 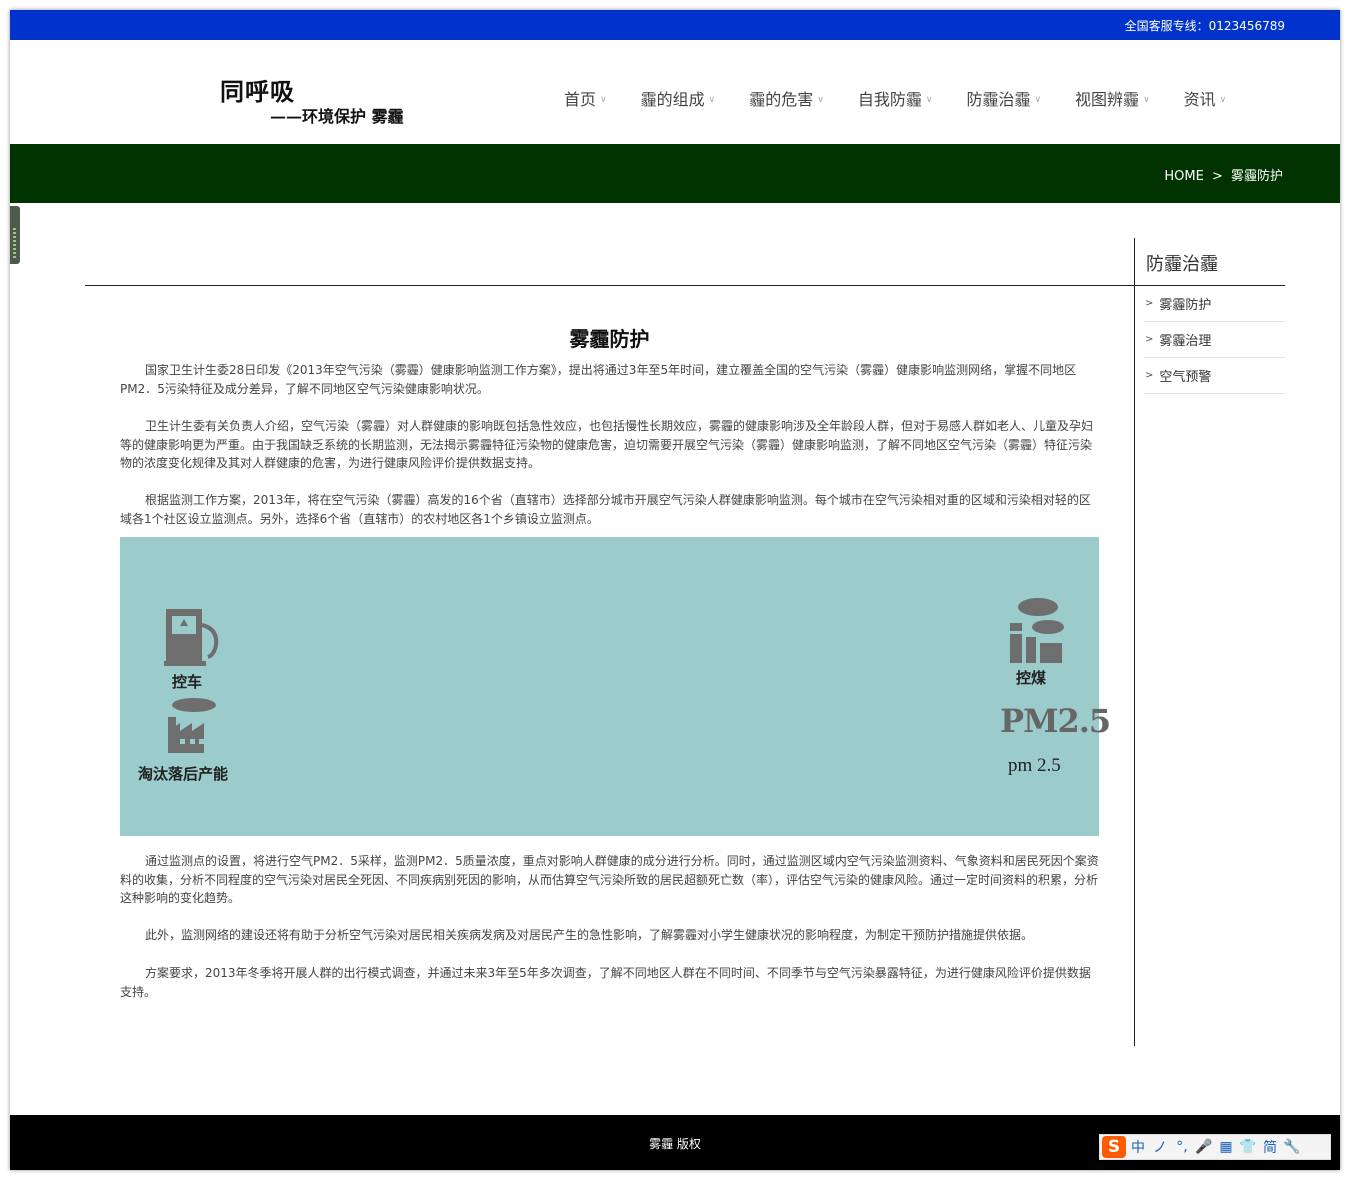 What do you see at coordinates (685, 285) in the screenshot?
I see `content-divider-horizontal` at bounding box center [685, 285].